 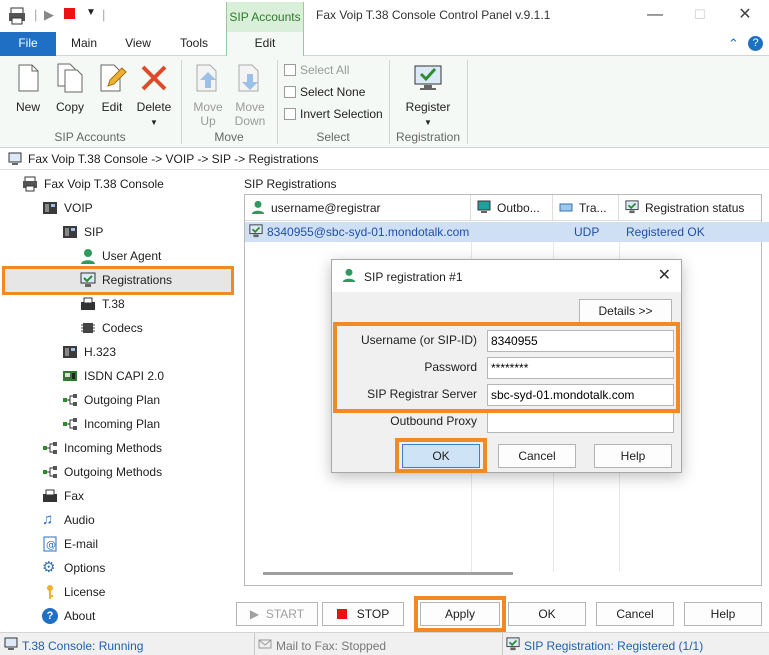 I want to click on tree-item-user-agent: User Agent, so click(x=120, y=256).